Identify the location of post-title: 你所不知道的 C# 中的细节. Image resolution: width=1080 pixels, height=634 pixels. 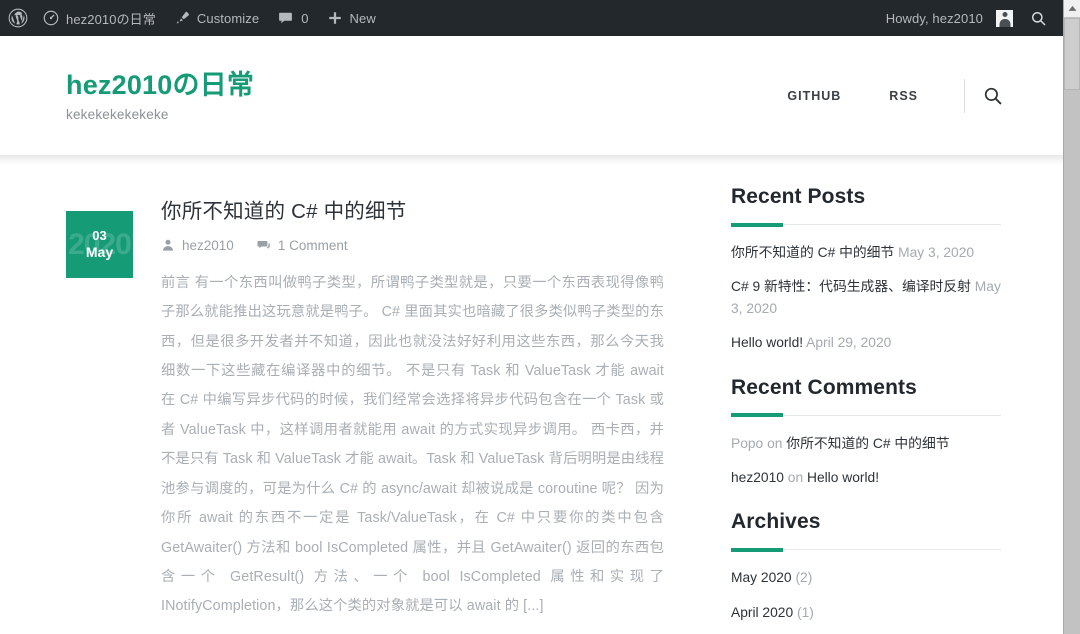
(412, 212).